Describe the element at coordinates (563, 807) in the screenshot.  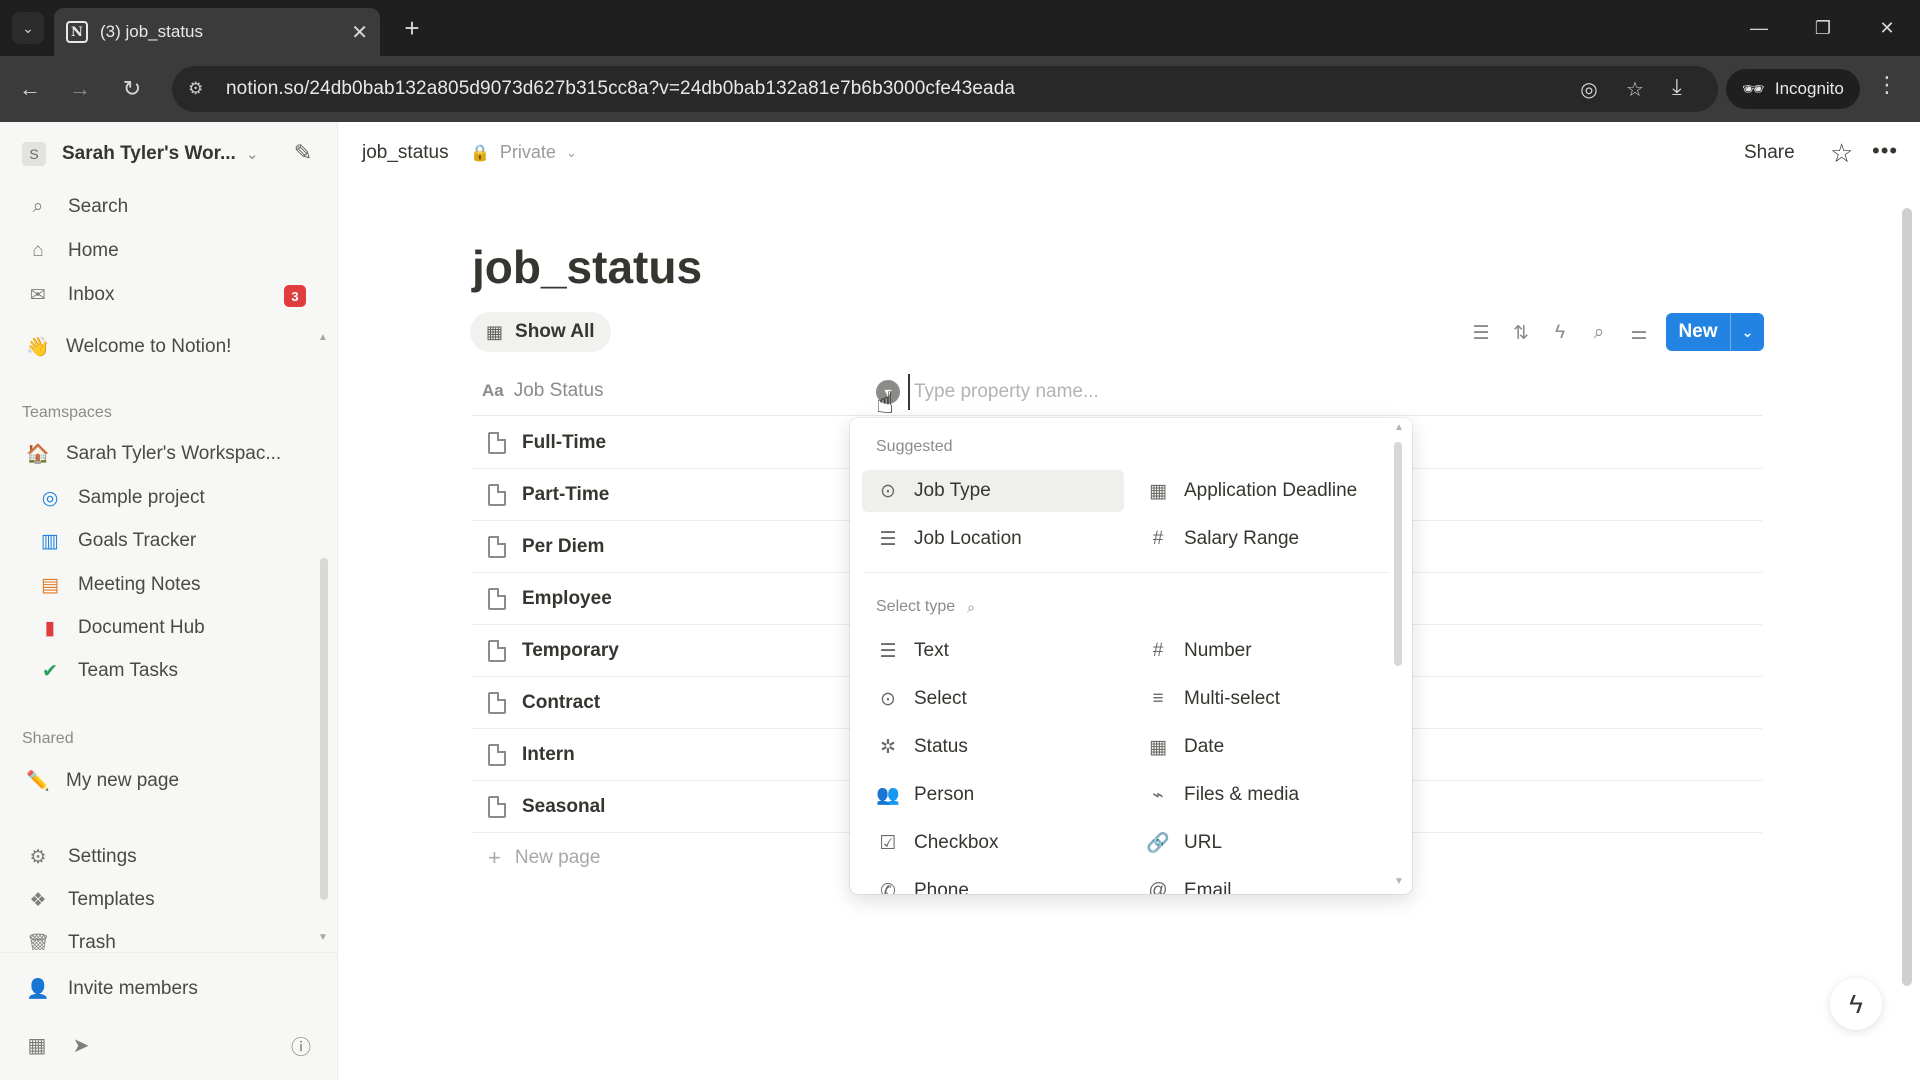
I see `row-title: Seasonal` at that location.